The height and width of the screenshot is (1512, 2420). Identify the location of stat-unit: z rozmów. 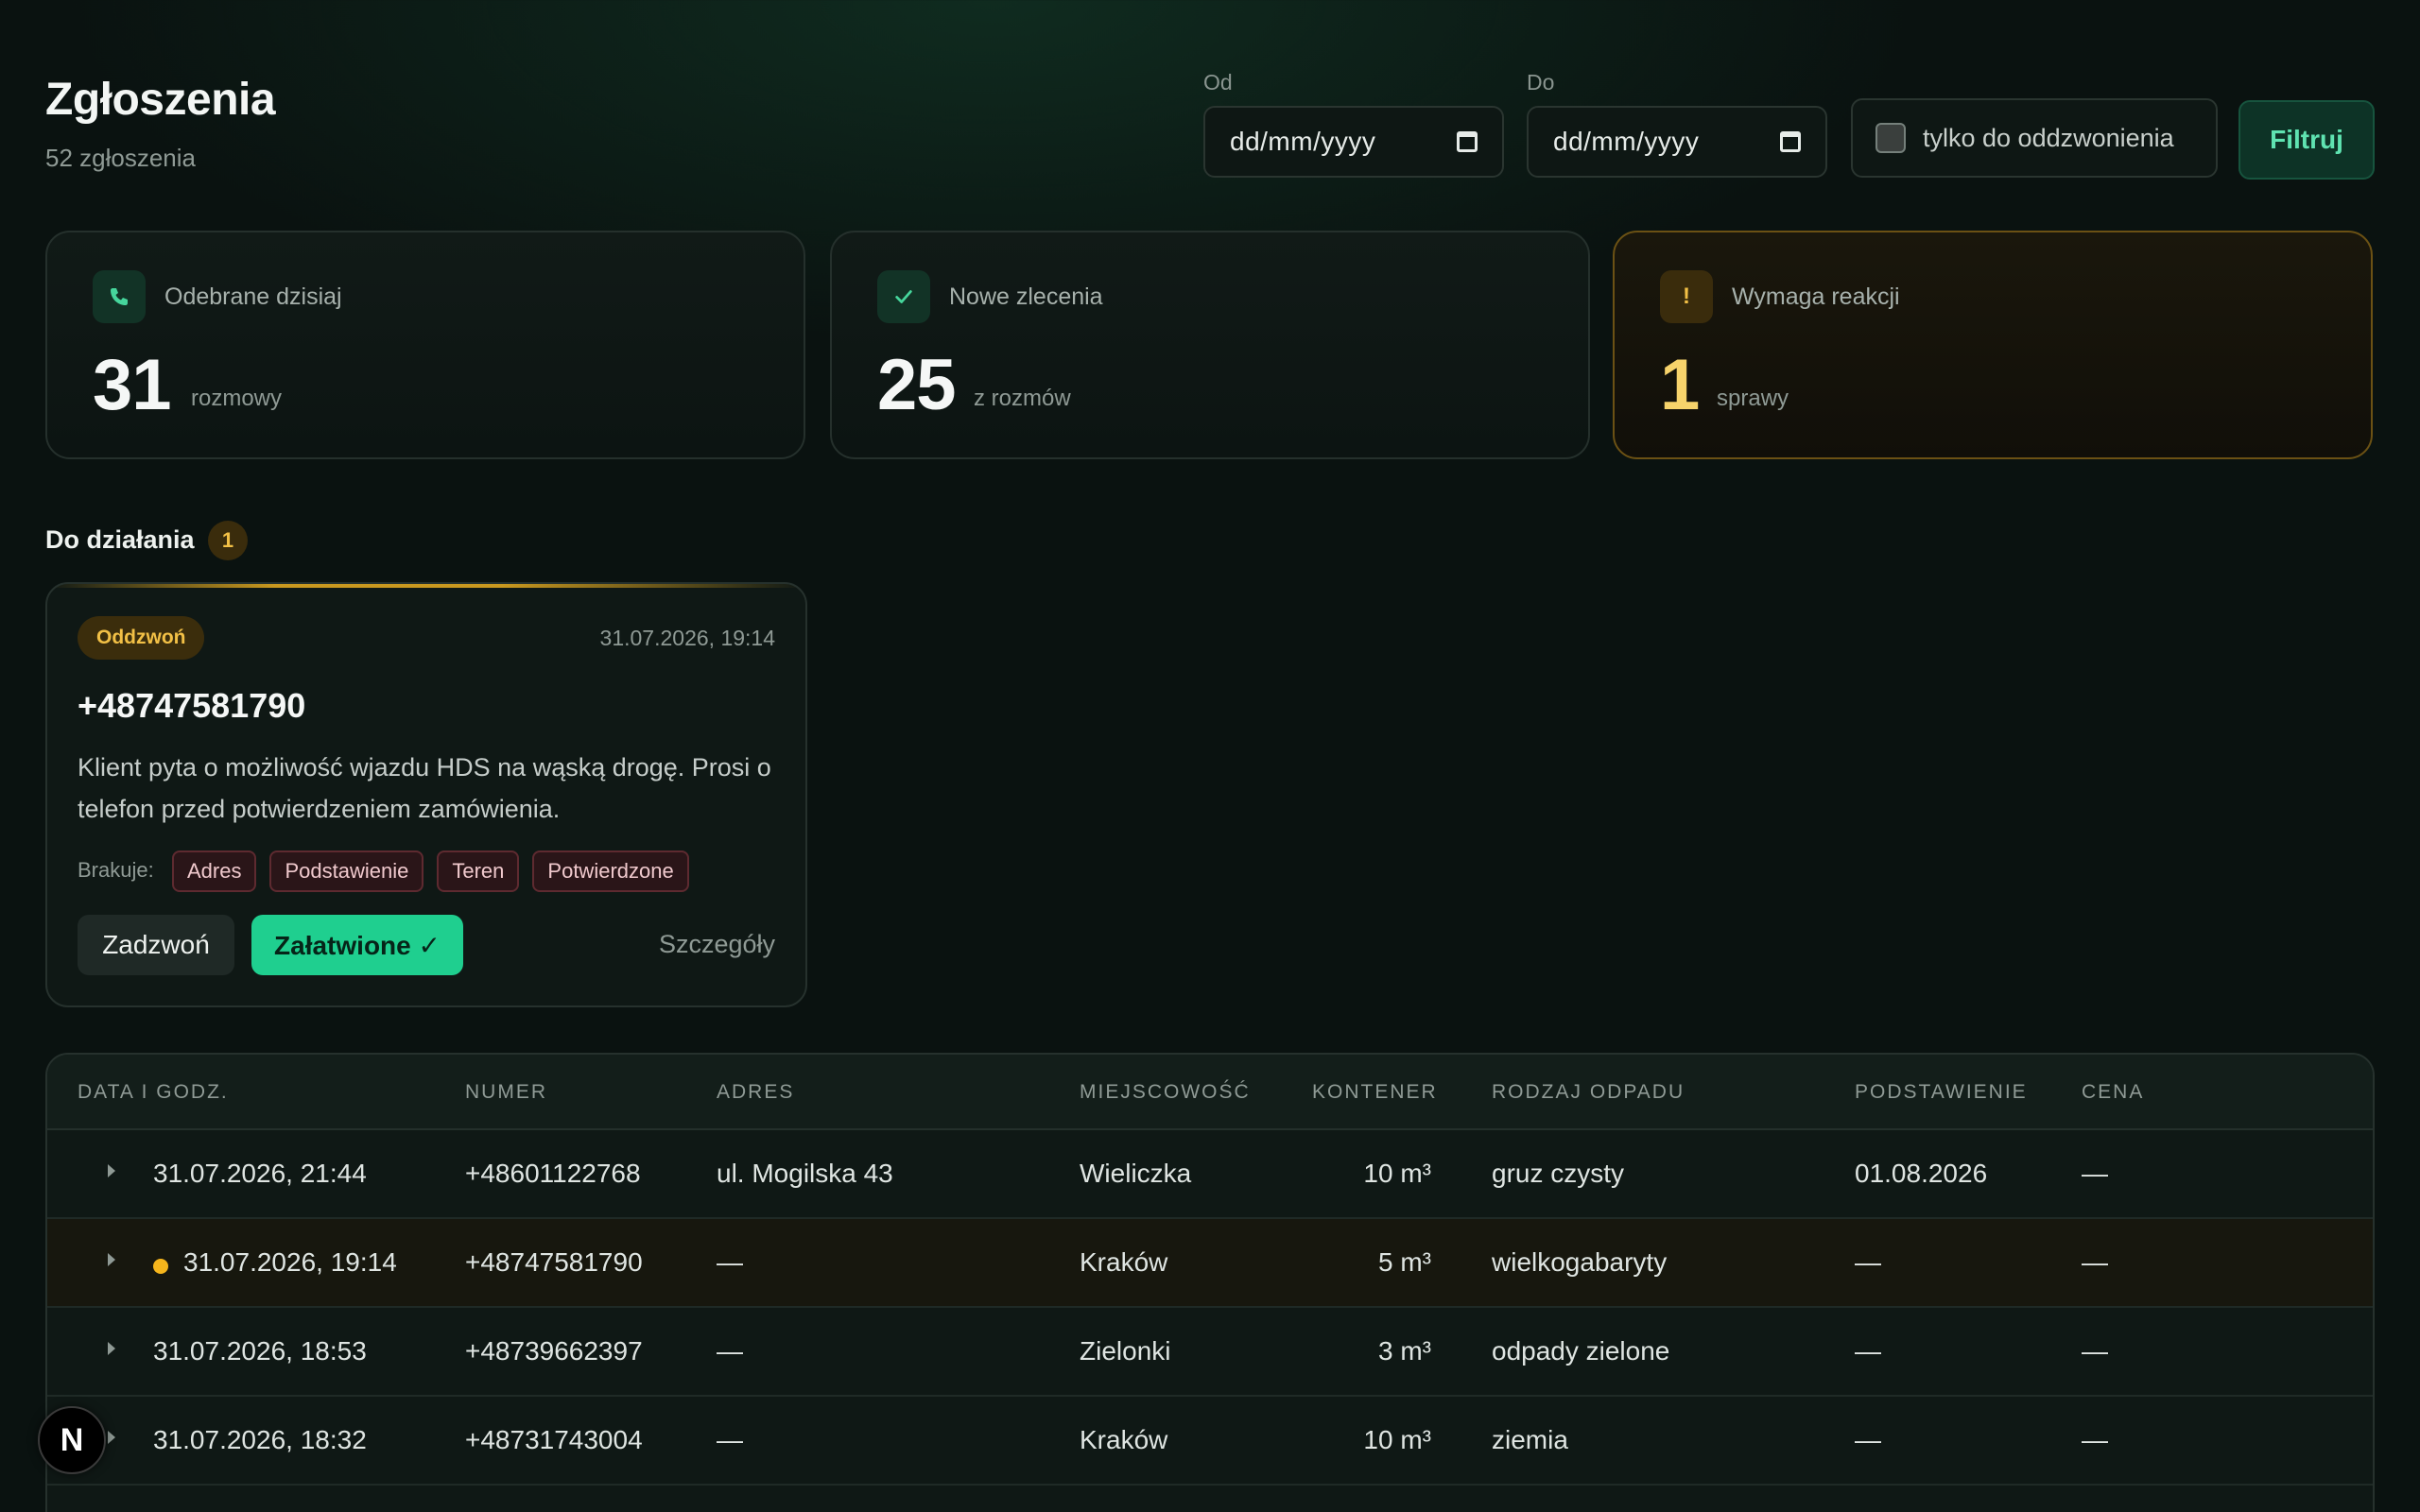
(1022, 398).